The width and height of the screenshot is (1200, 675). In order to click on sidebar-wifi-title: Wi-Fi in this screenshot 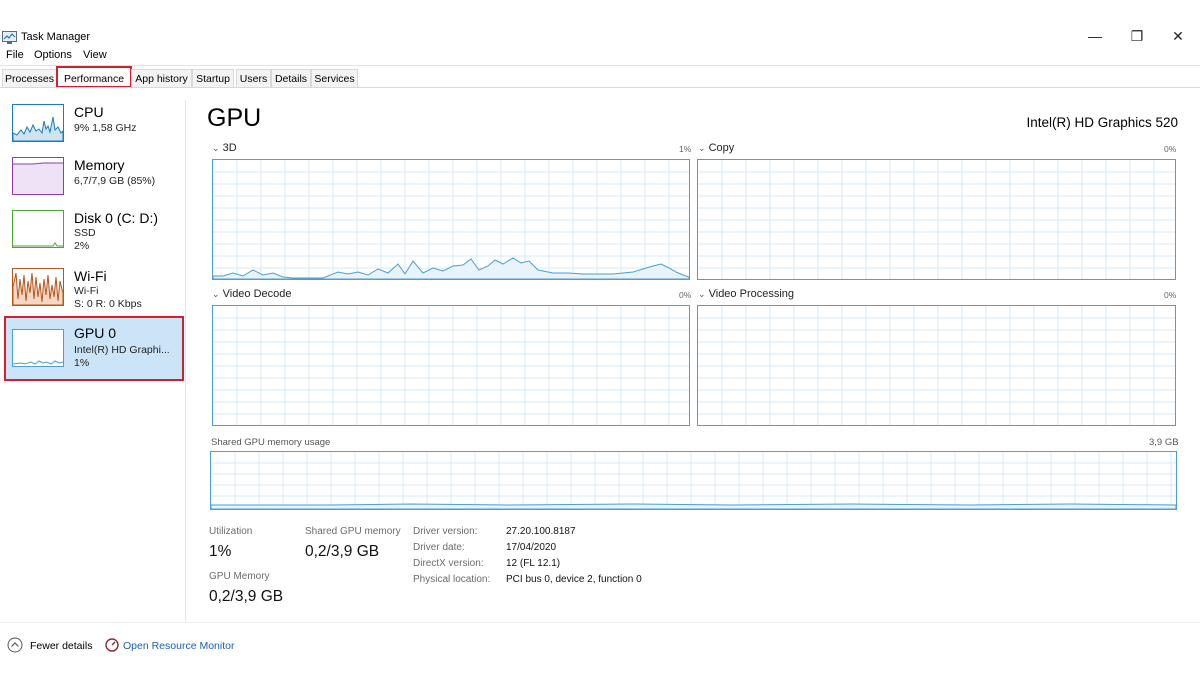, I will do `click(90, 276)`.